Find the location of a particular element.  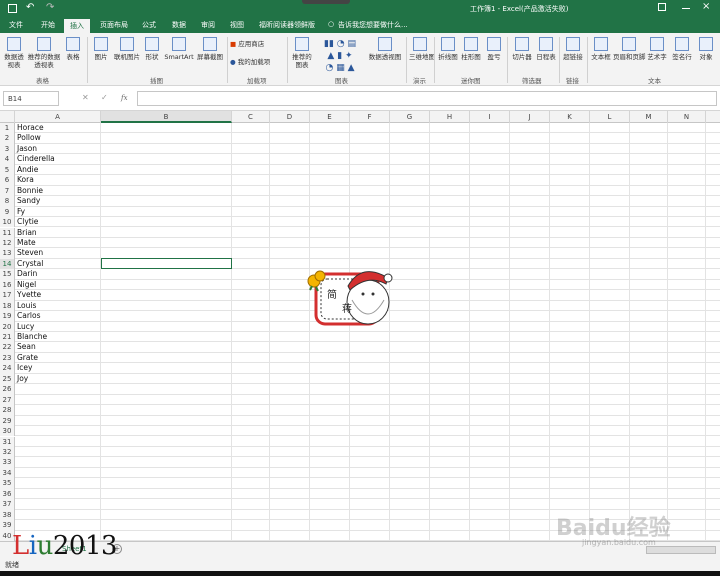

pivot-table-button: 数据透视表 is located at coordinates (14, 53).